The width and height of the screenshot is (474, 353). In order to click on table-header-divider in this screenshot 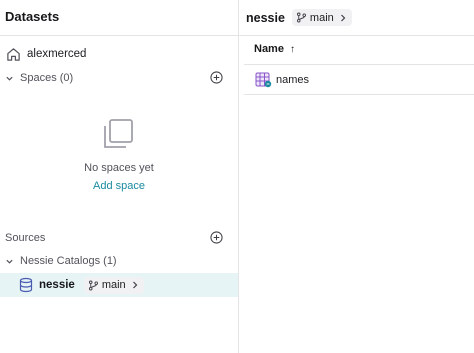, I will do `click(359, 64)`.